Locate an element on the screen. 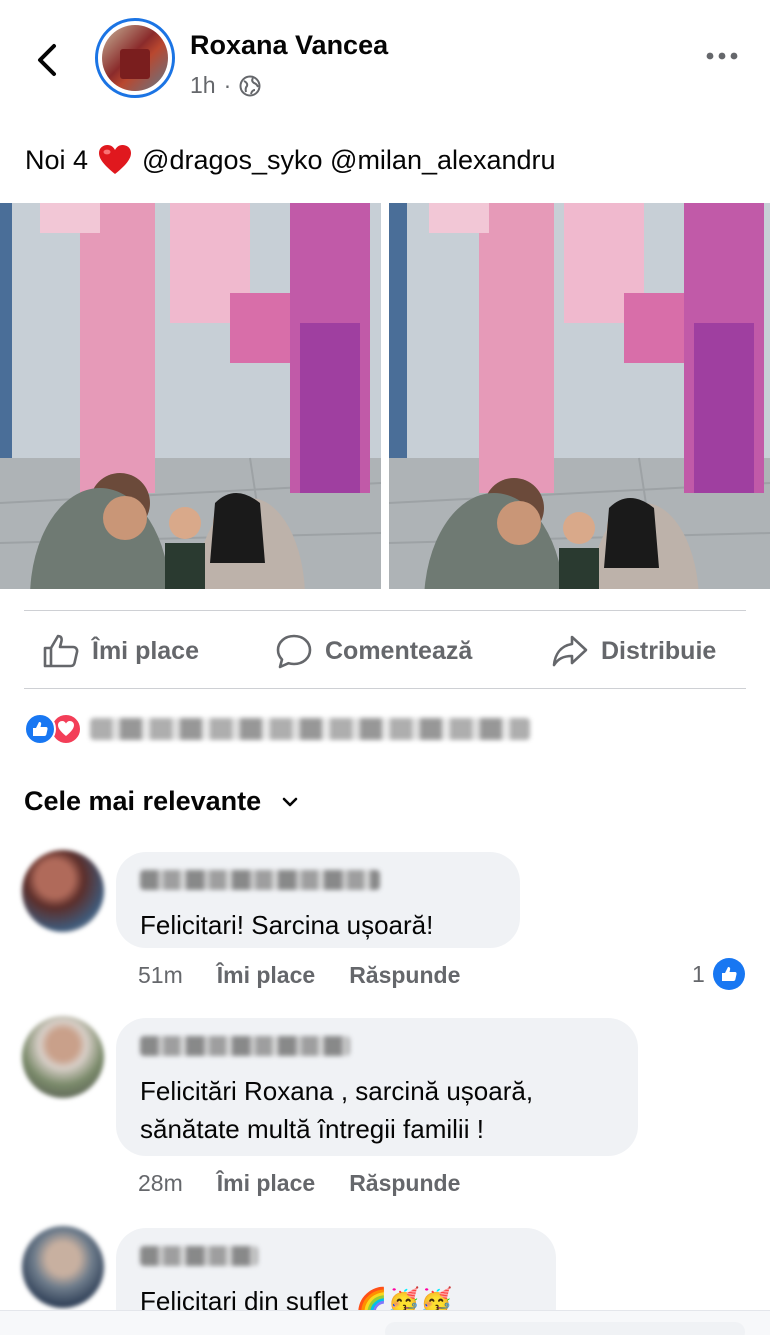 The height and width of the screenshot is (1335, 770). author-name: Roxana Vancea is located at coordinates (289, 45).